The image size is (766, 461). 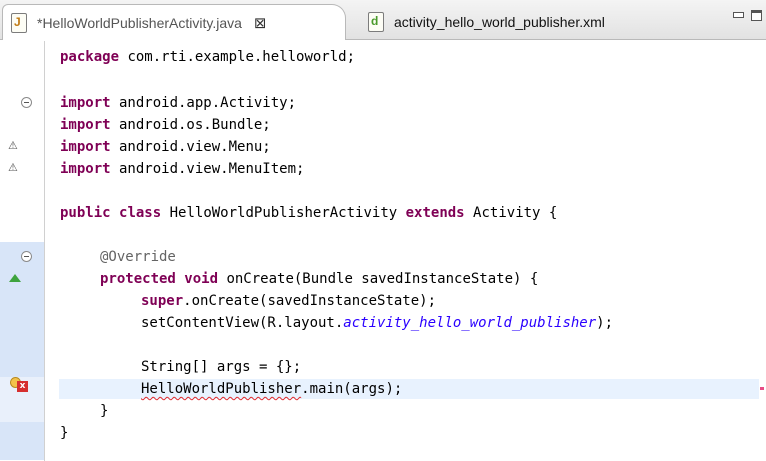 I want to click on java-file-icon: J, so click(x=19, y=22).